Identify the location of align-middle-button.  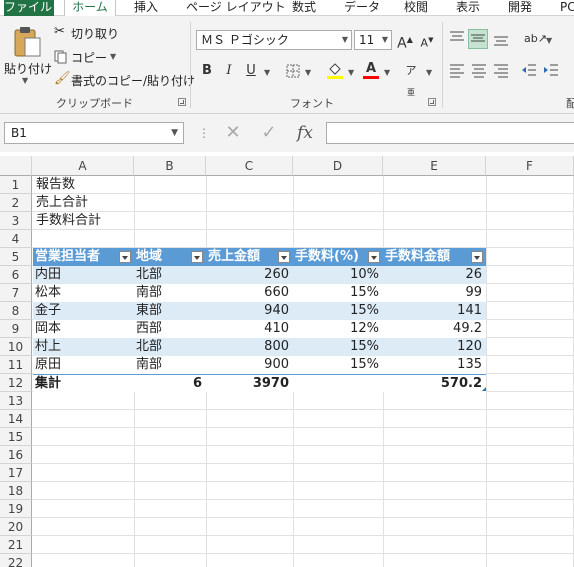
(478, 39).